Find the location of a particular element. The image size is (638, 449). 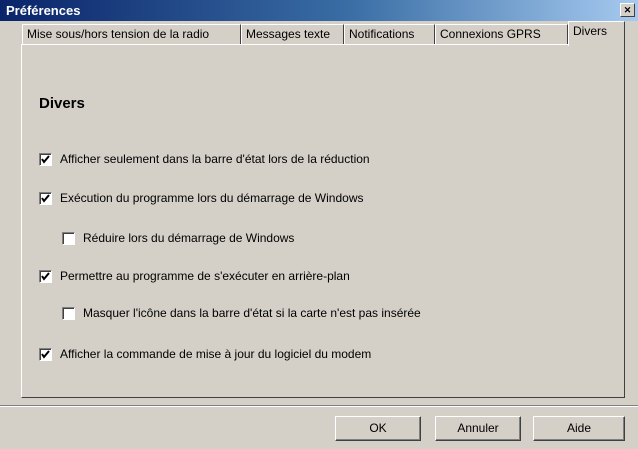

tab-radio-power: Mise sous/hors tension de la radio is located at coordinates (131, 34).